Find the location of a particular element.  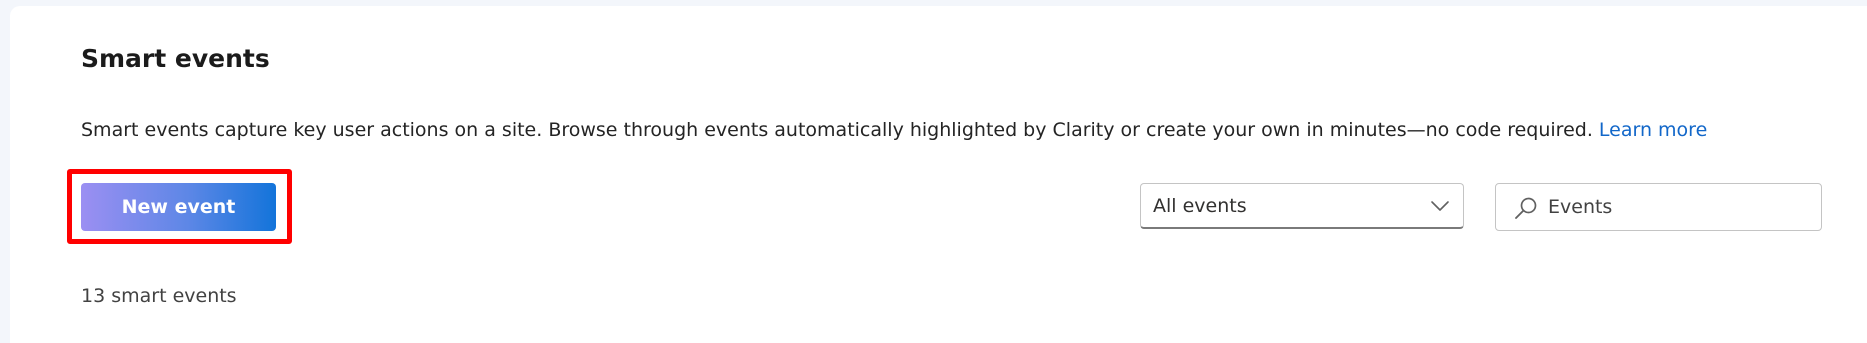

event-filter-value: All events is located at coordinates (1200, 206).